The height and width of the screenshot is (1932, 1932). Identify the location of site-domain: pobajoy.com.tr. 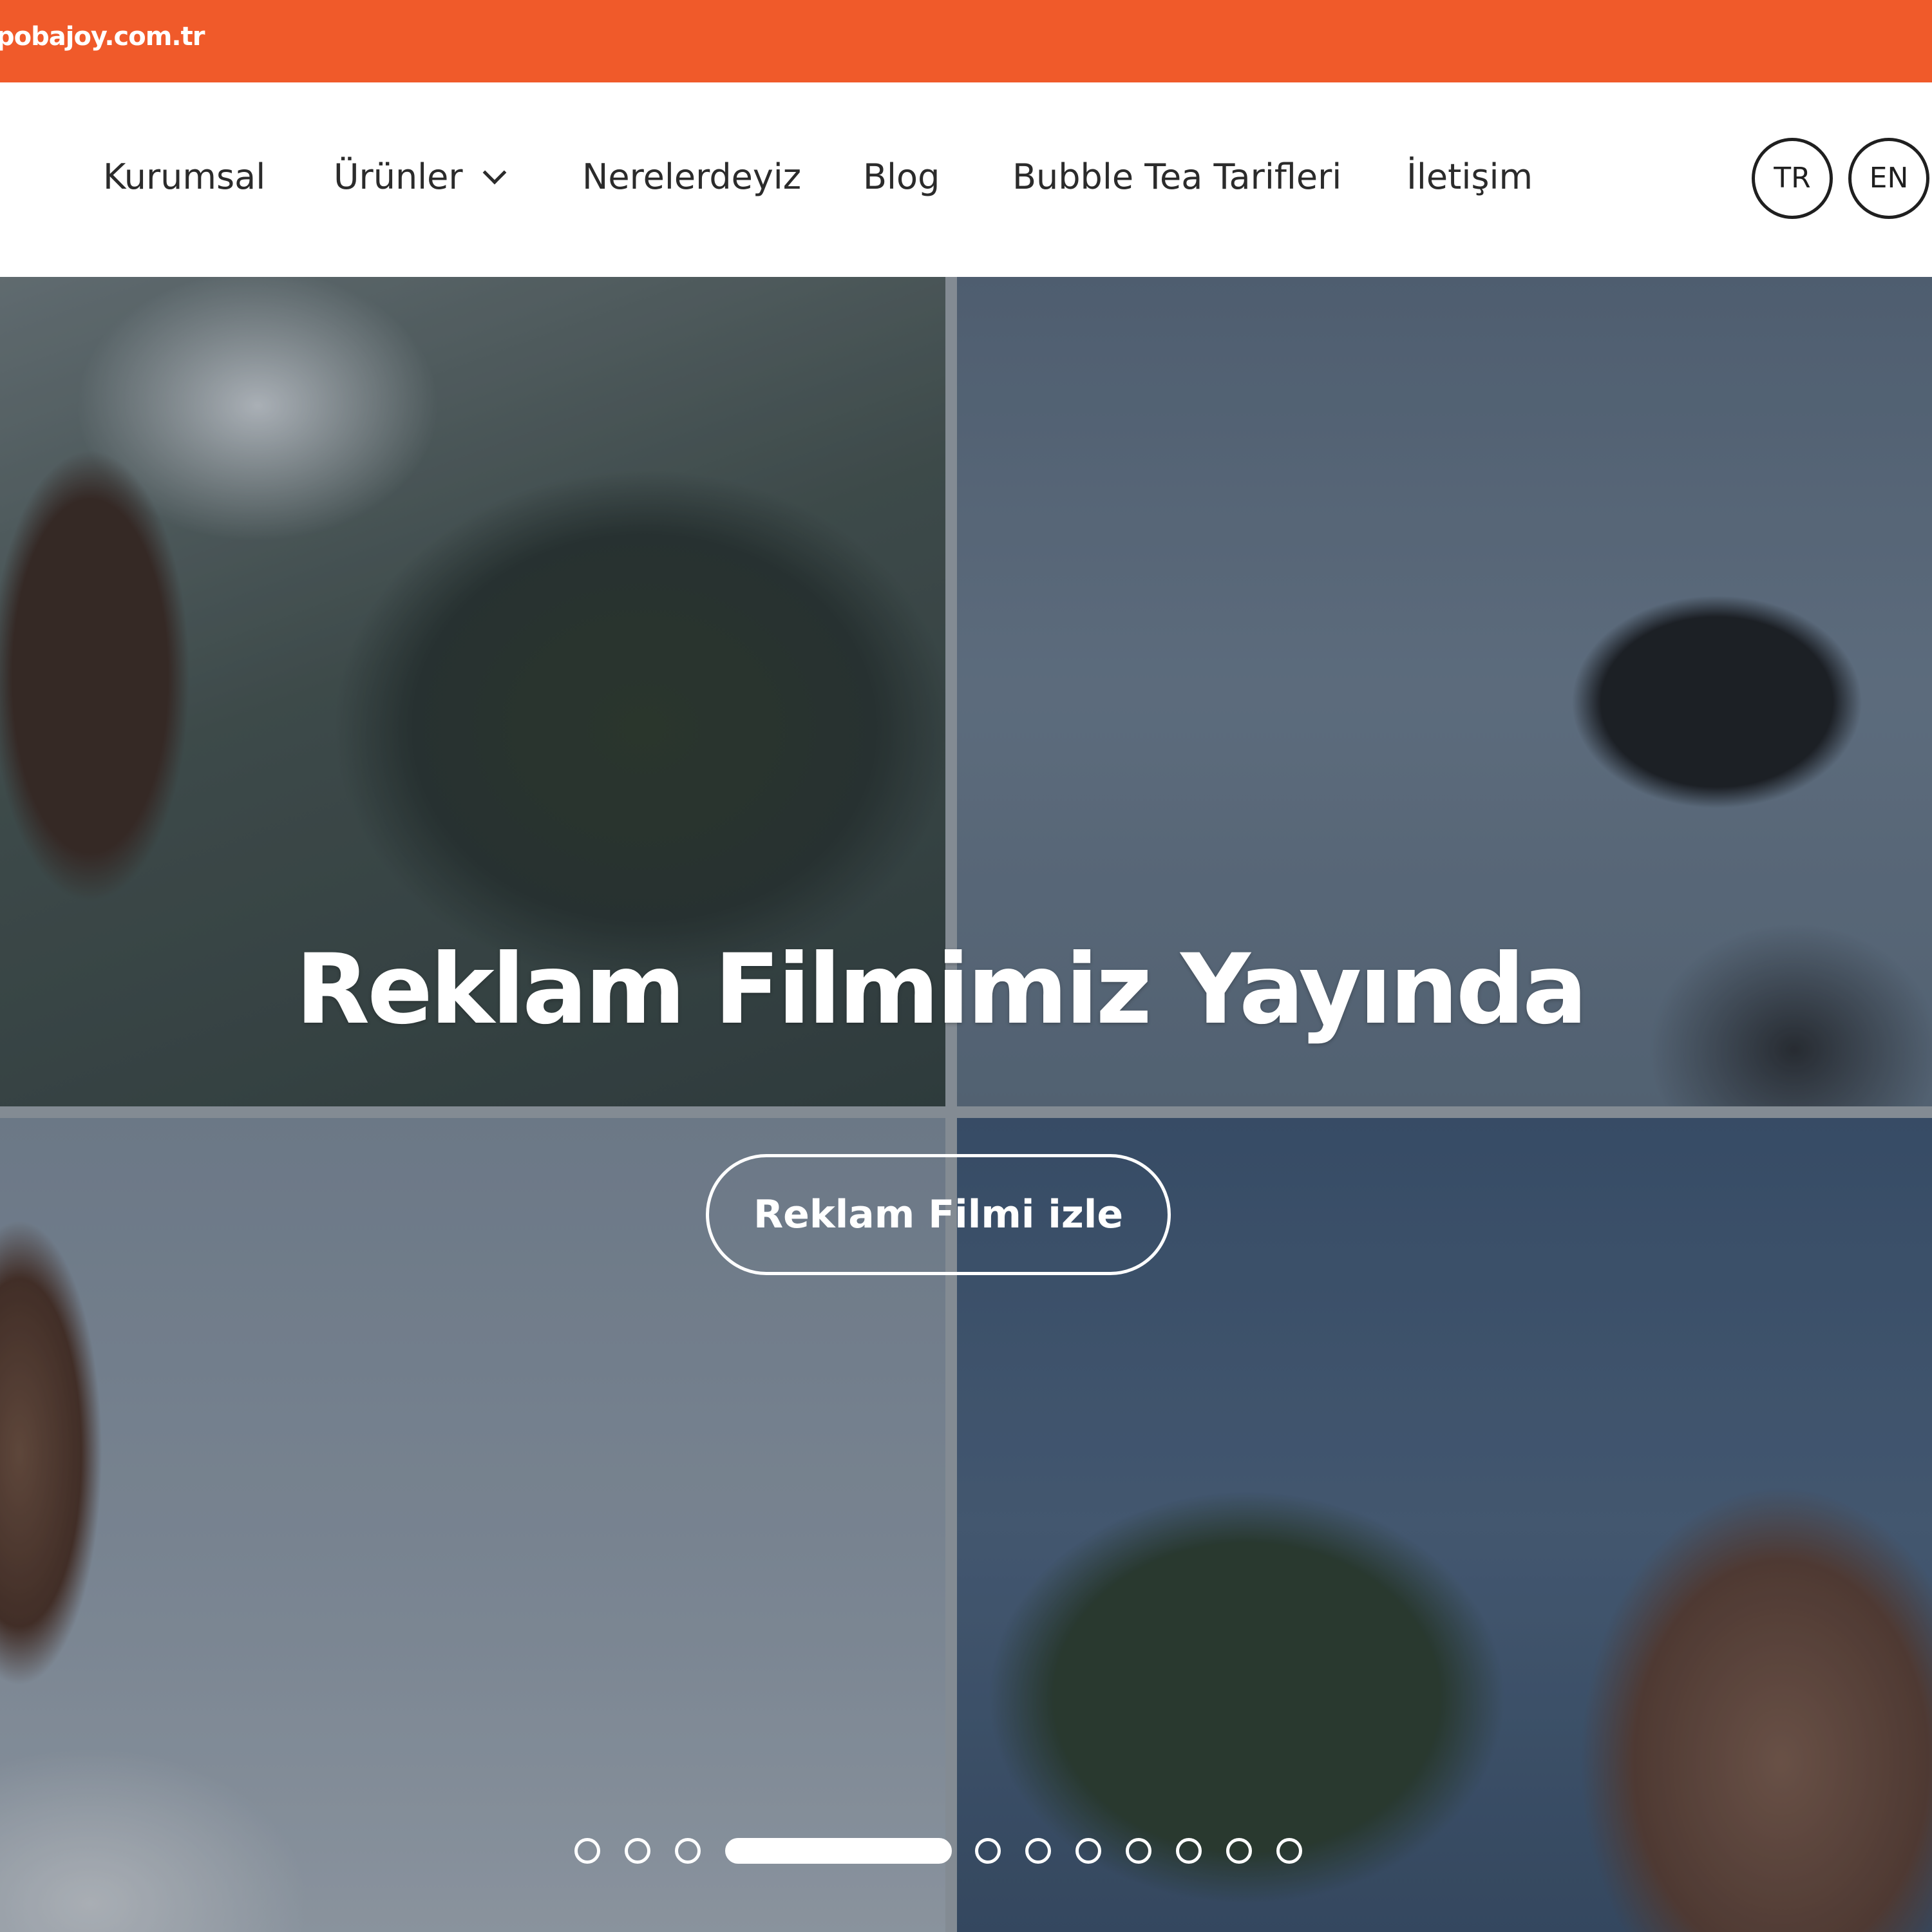
(103, 37).